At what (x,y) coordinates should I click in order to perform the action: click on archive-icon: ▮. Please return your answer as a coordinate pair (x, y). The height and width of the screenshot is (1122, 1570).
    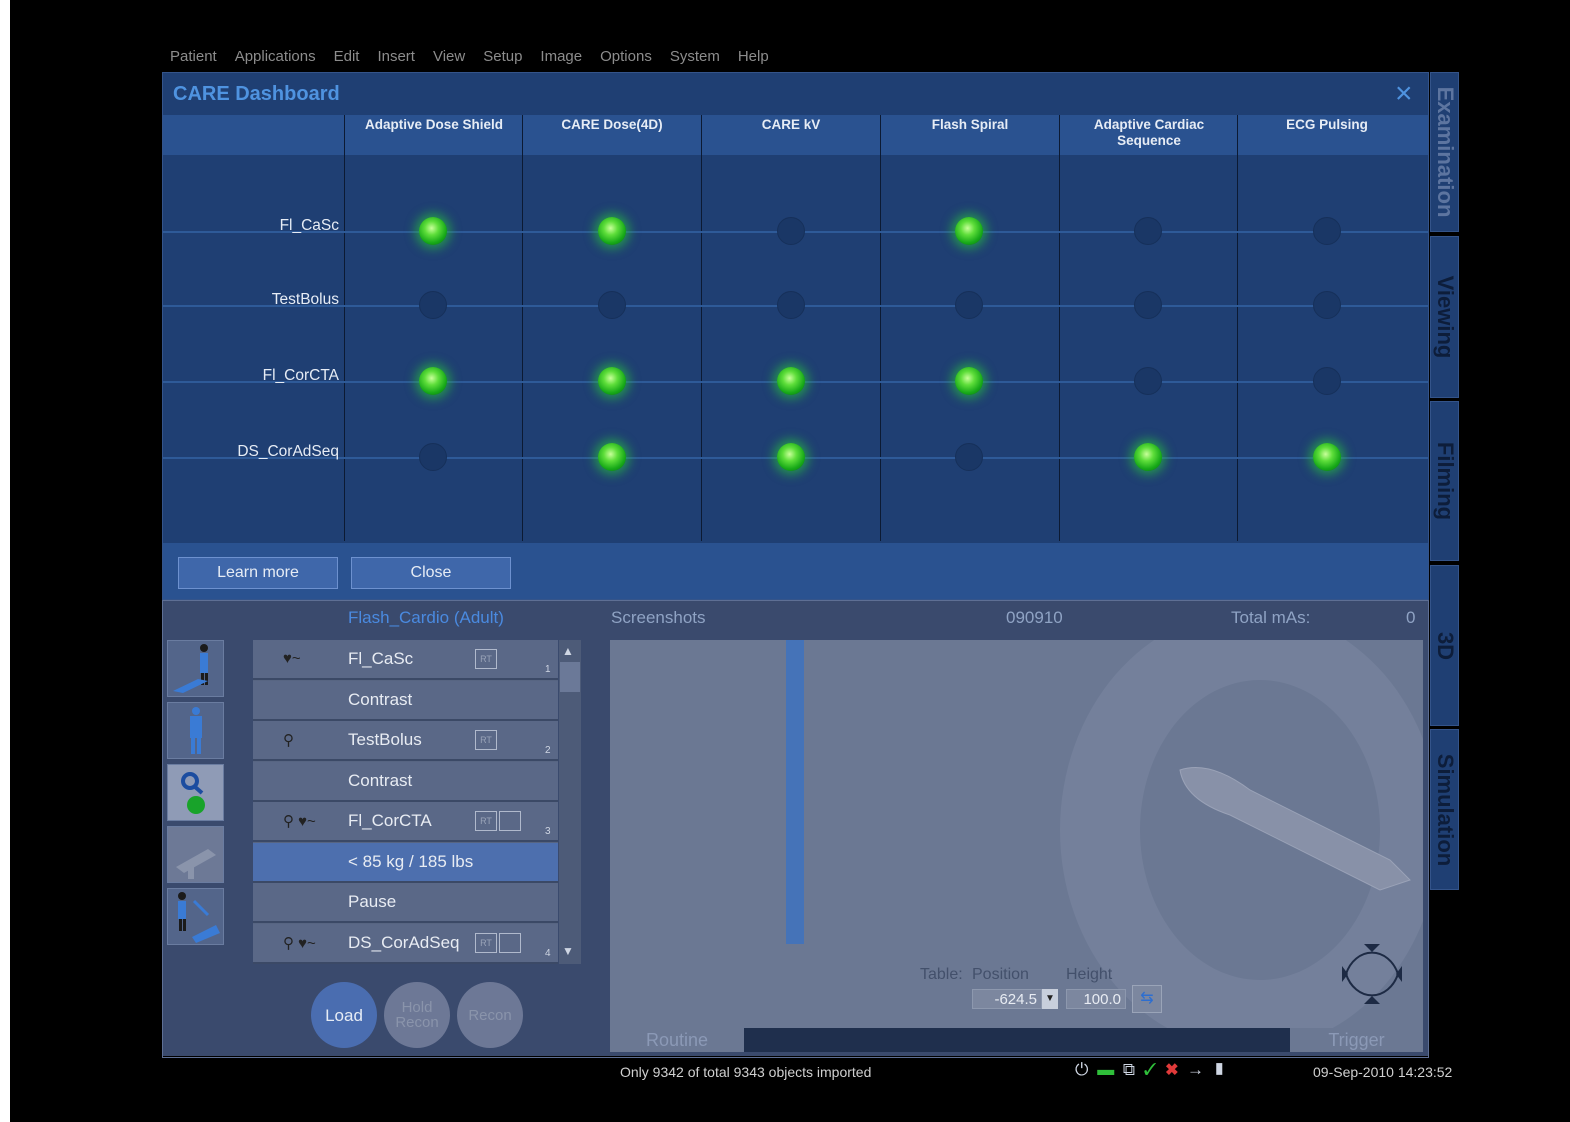
    Looking at the image, I should click on (1220, 1069).